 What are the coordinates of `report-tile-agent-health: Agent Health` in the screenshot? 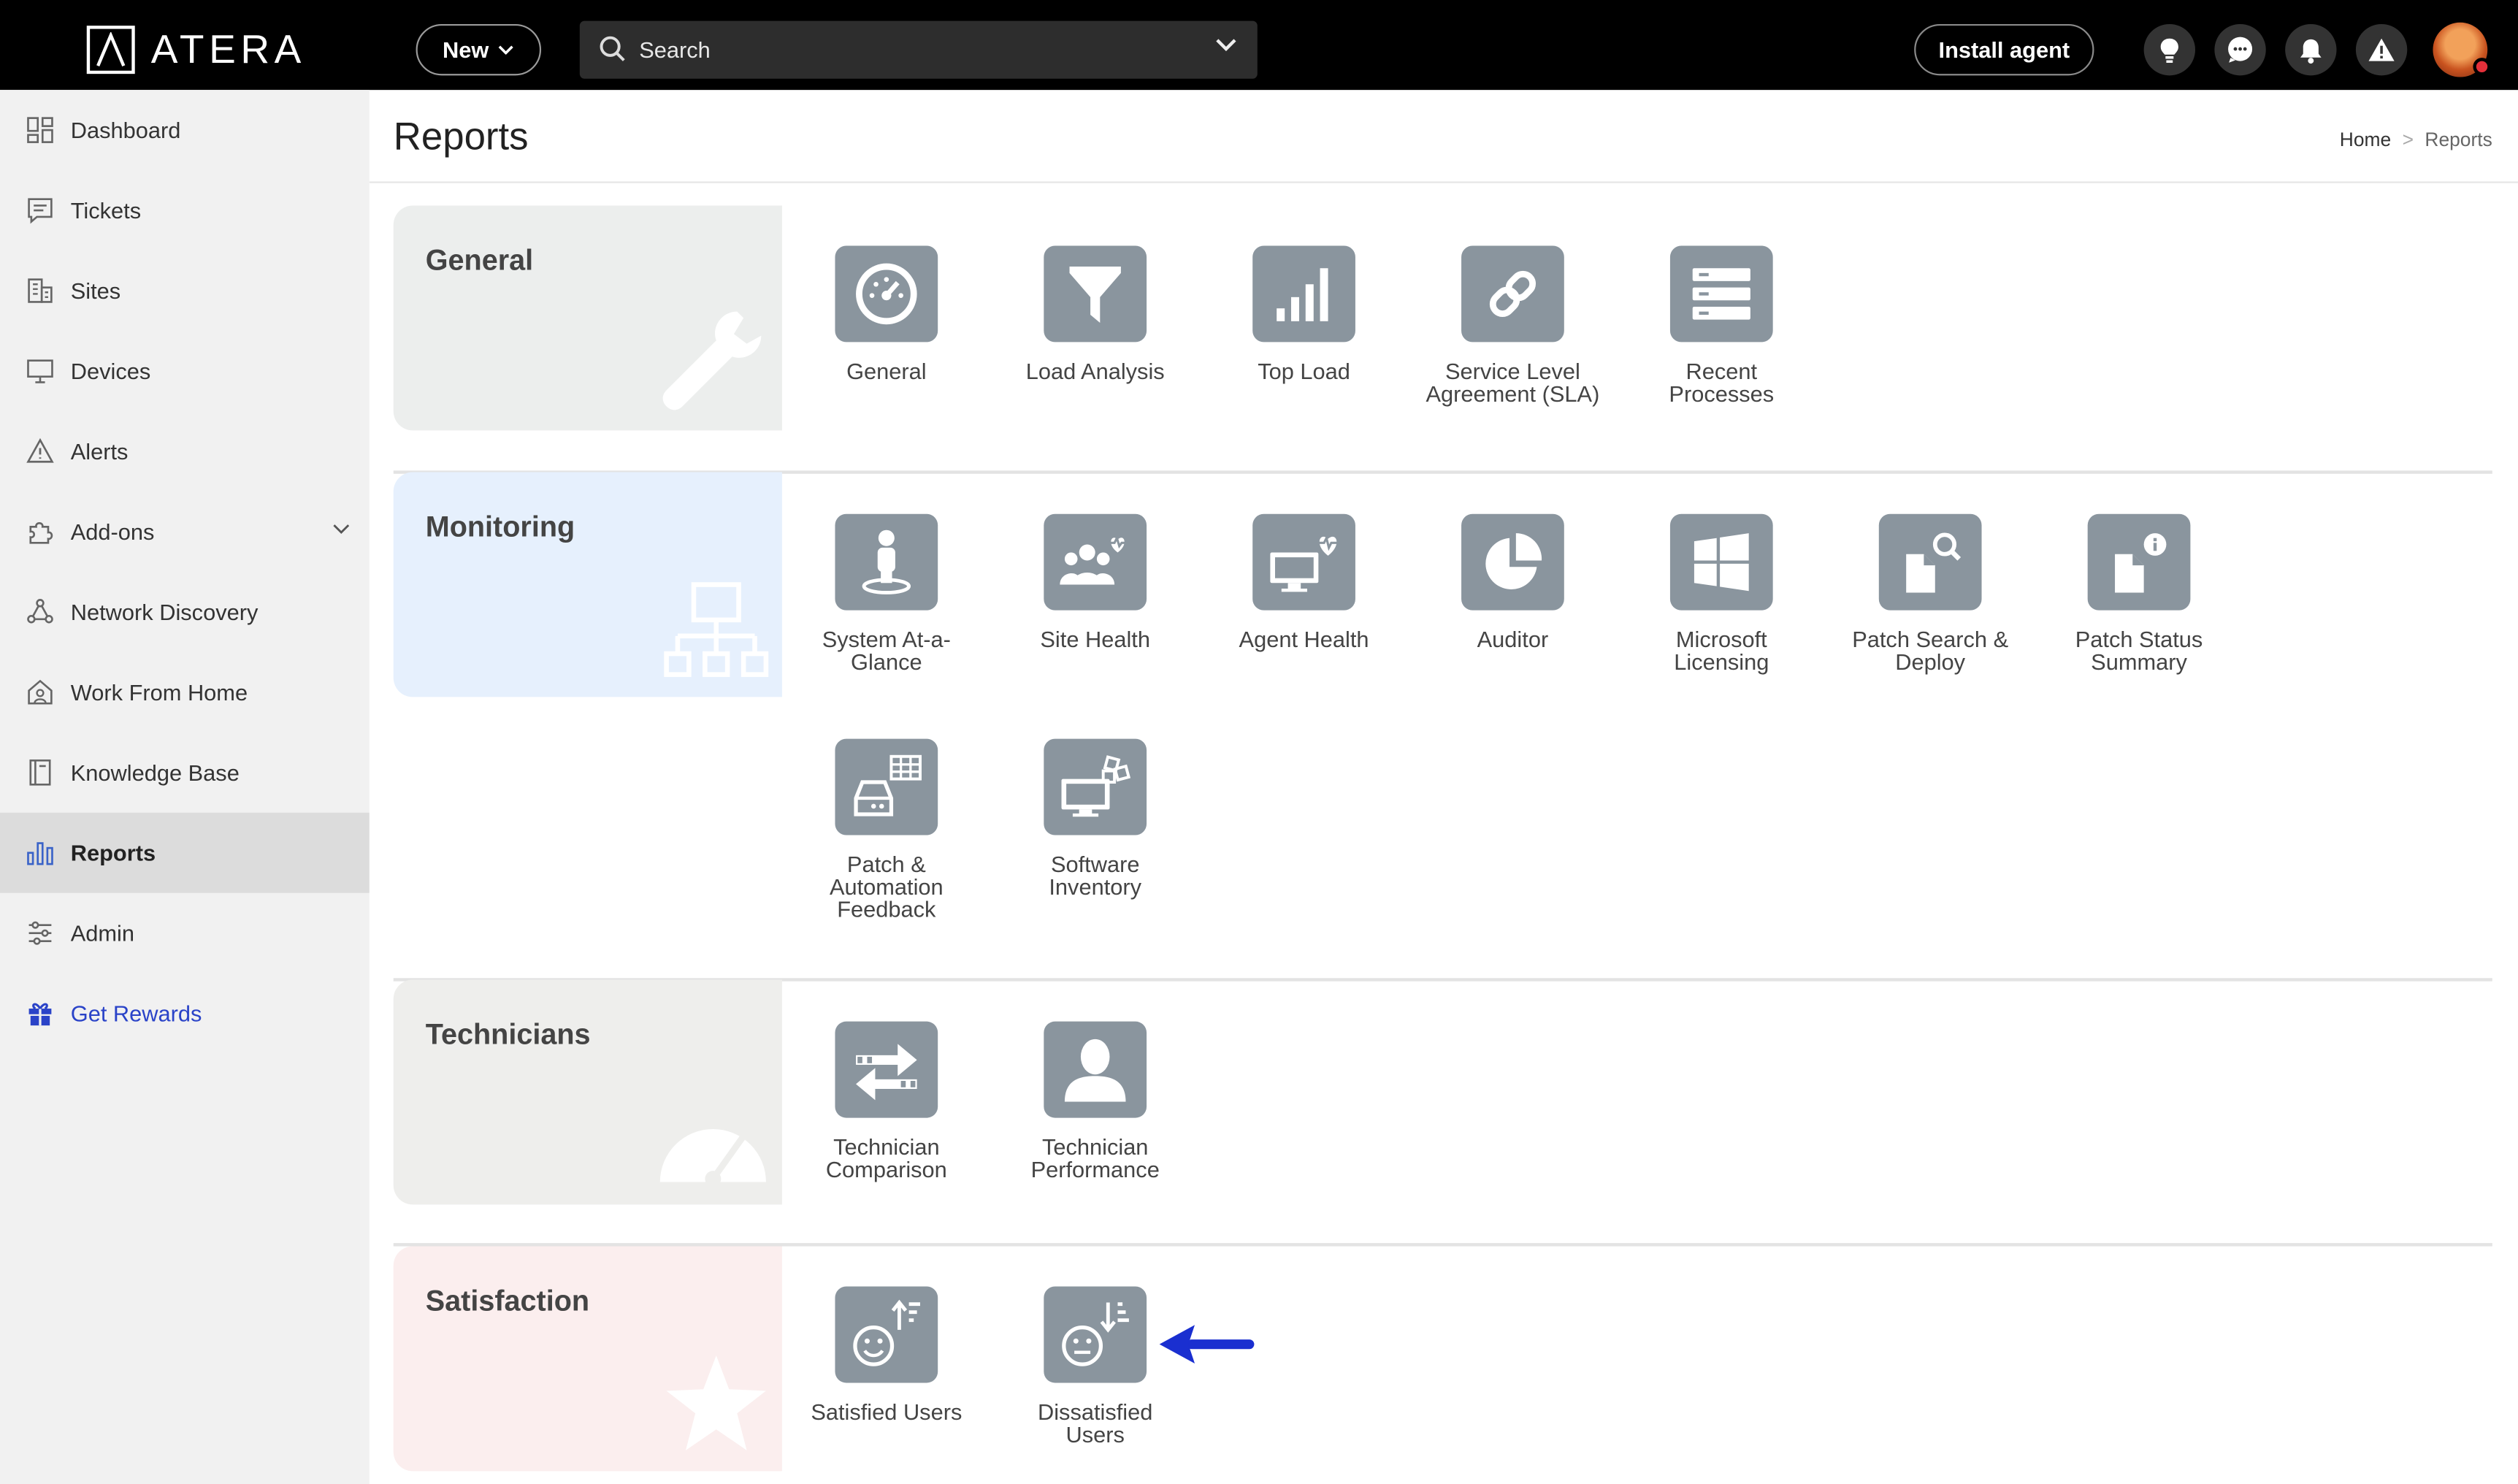 It's located at (1305, 582).